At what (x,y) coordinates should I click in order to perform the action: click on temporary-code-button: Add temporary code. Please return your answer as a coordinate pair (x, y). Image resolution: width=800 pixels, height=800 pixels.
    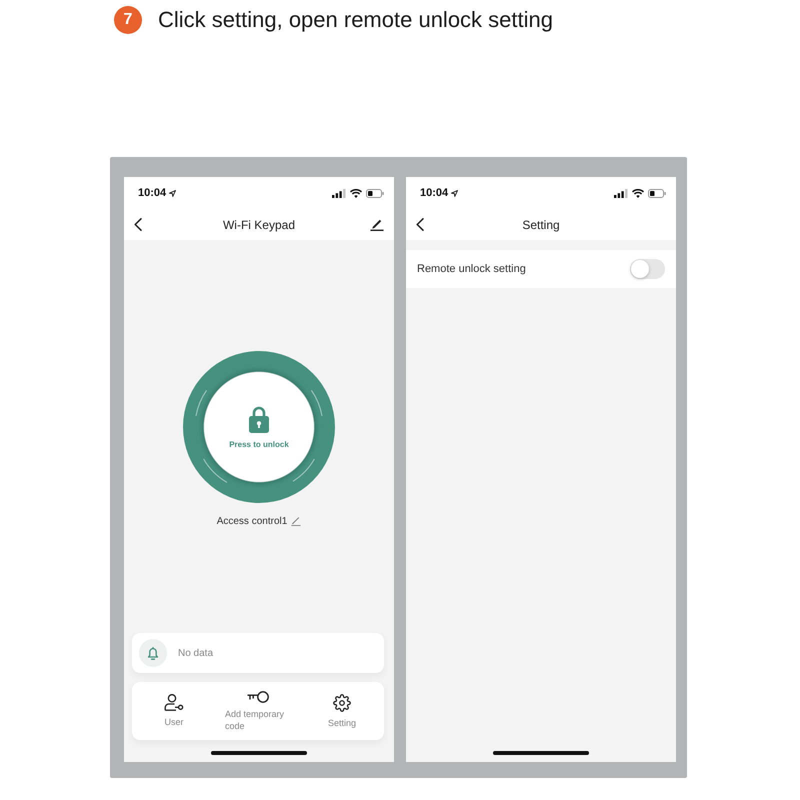
    Looking at the image, I should click on (258, 711).